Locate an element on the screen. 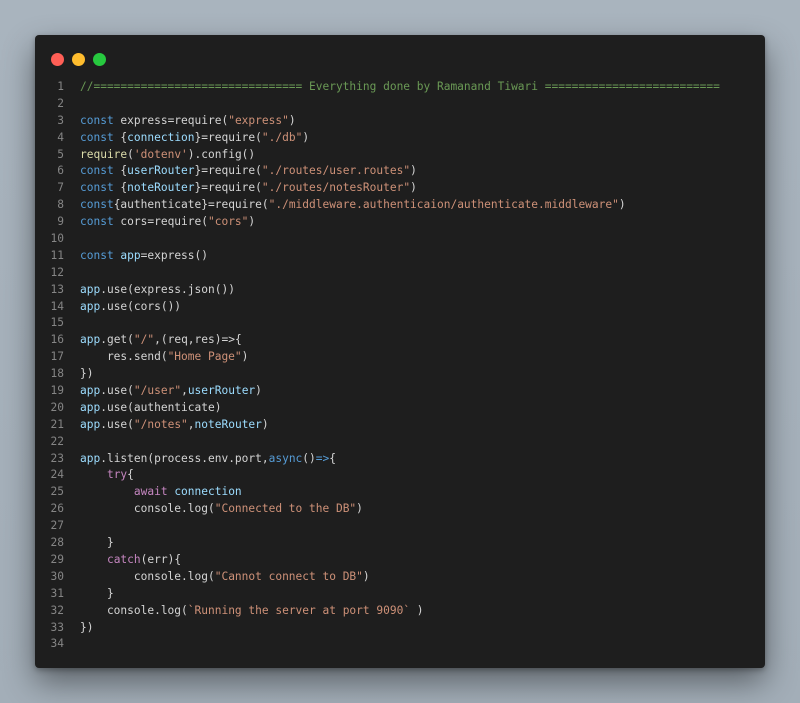 The width and height of the screenshot is (800, 703). code-token: "Connected to the DB" is located at coordinates (285, 509).